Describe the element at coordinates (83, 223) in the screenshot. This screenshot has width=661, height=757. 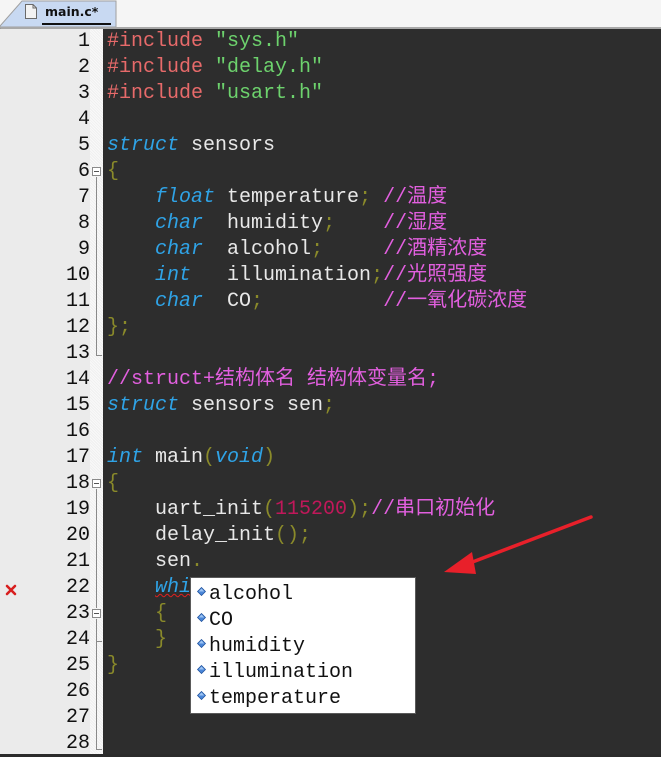
I see `line-number: 8` at that location.